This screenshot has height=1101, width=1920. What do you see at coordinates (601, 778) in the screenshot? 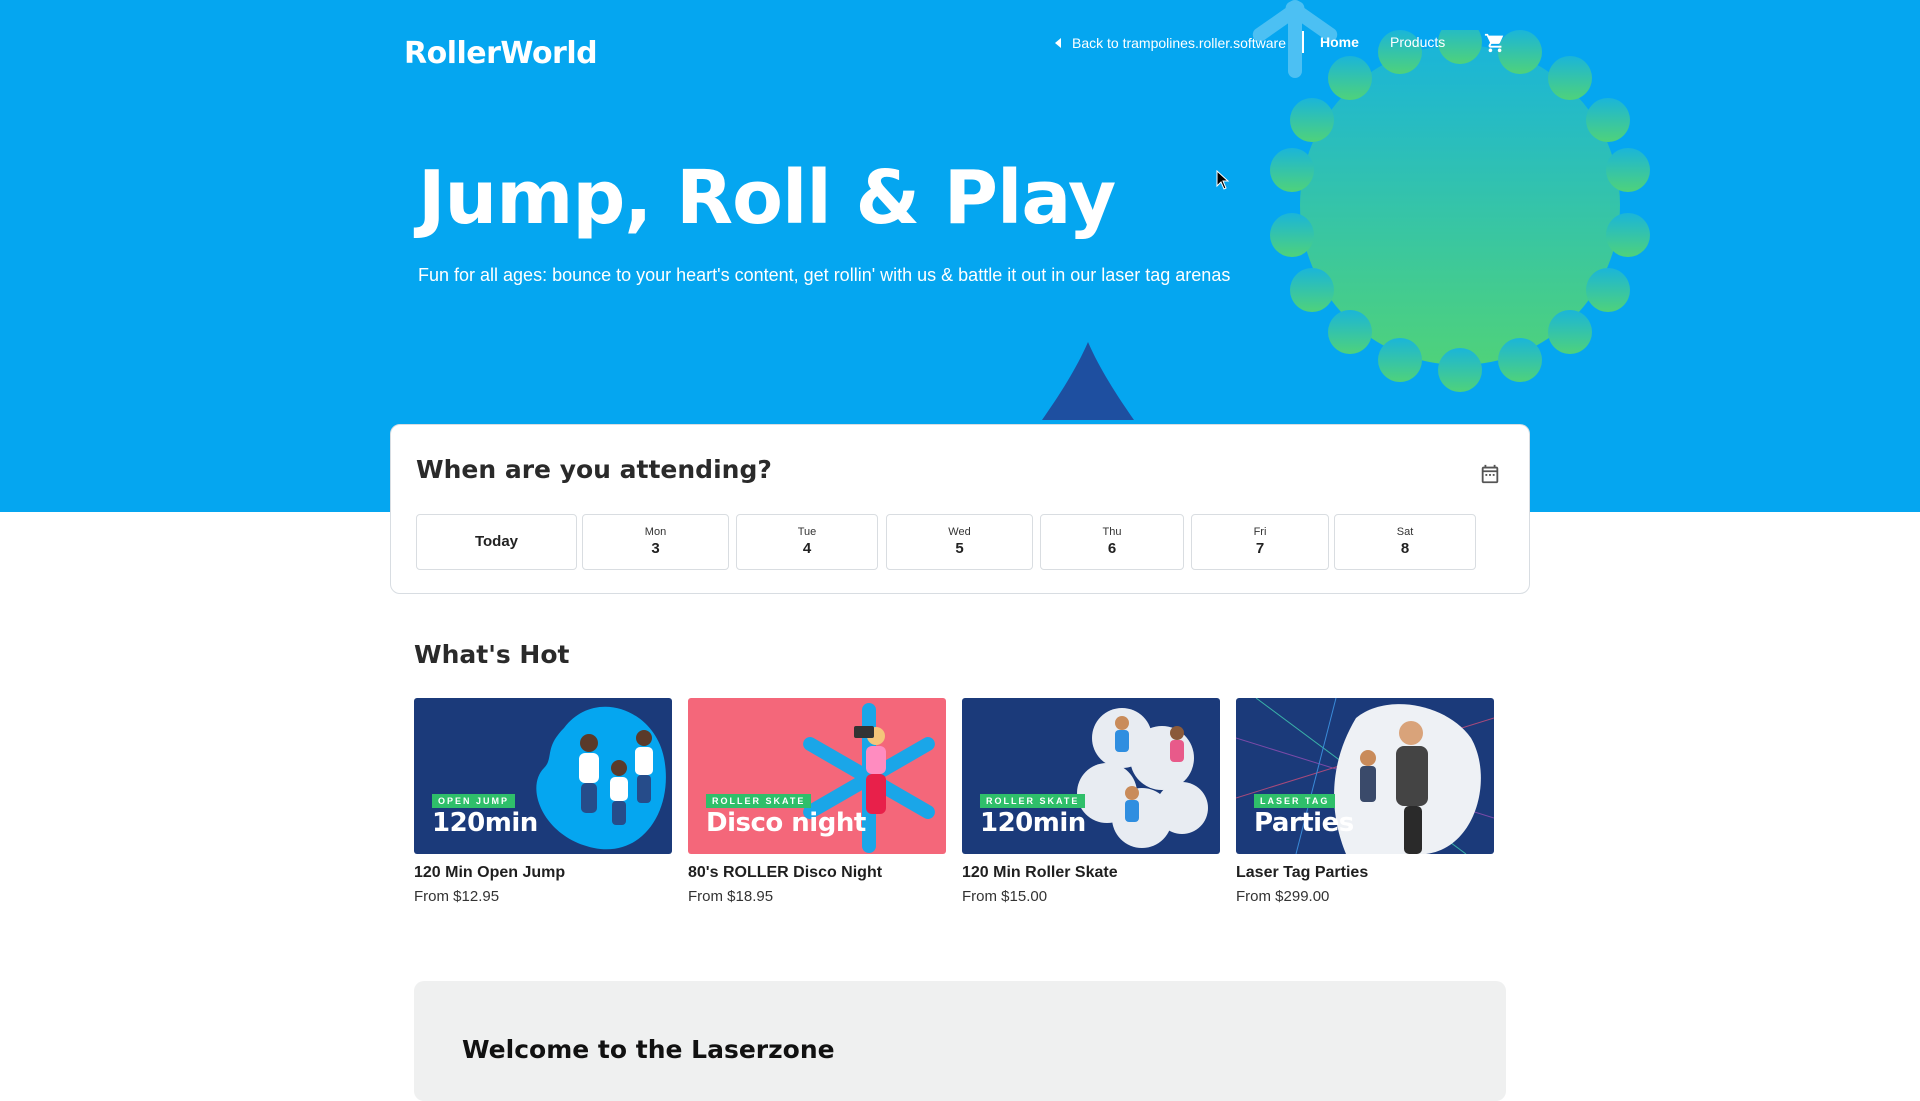
I see `blob-shape` at bounding box center [601, 778].